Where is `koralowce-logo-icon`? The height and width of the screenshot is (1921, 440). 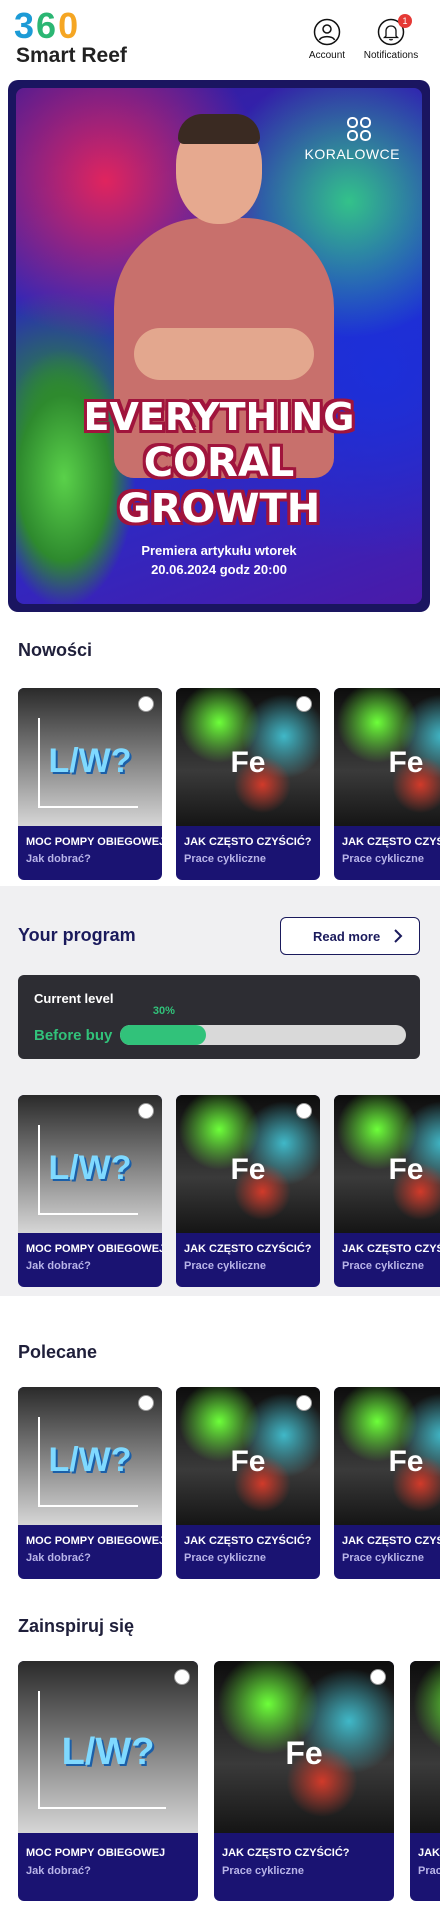 koralowce-logo-icon is located at coordinates (359, 129).